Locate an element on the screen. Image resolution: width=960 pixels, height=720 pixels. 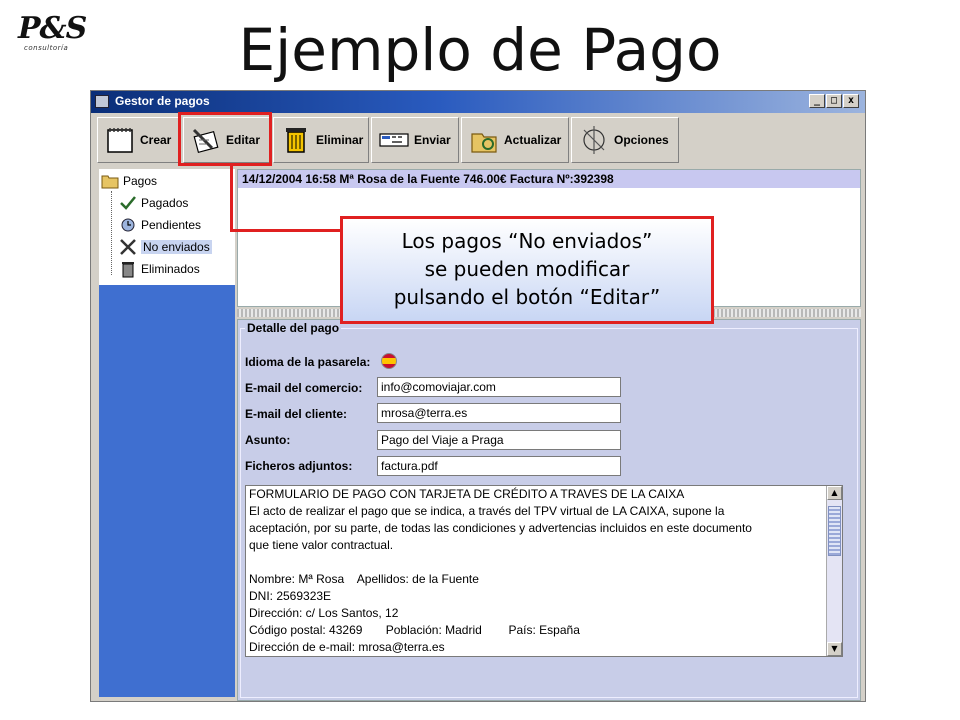
actualizar-button: Actualizar is located at coordinates (515, 140).